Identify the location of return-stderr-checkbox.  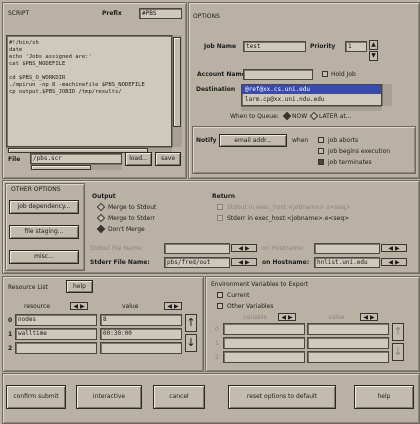
(220, 218).